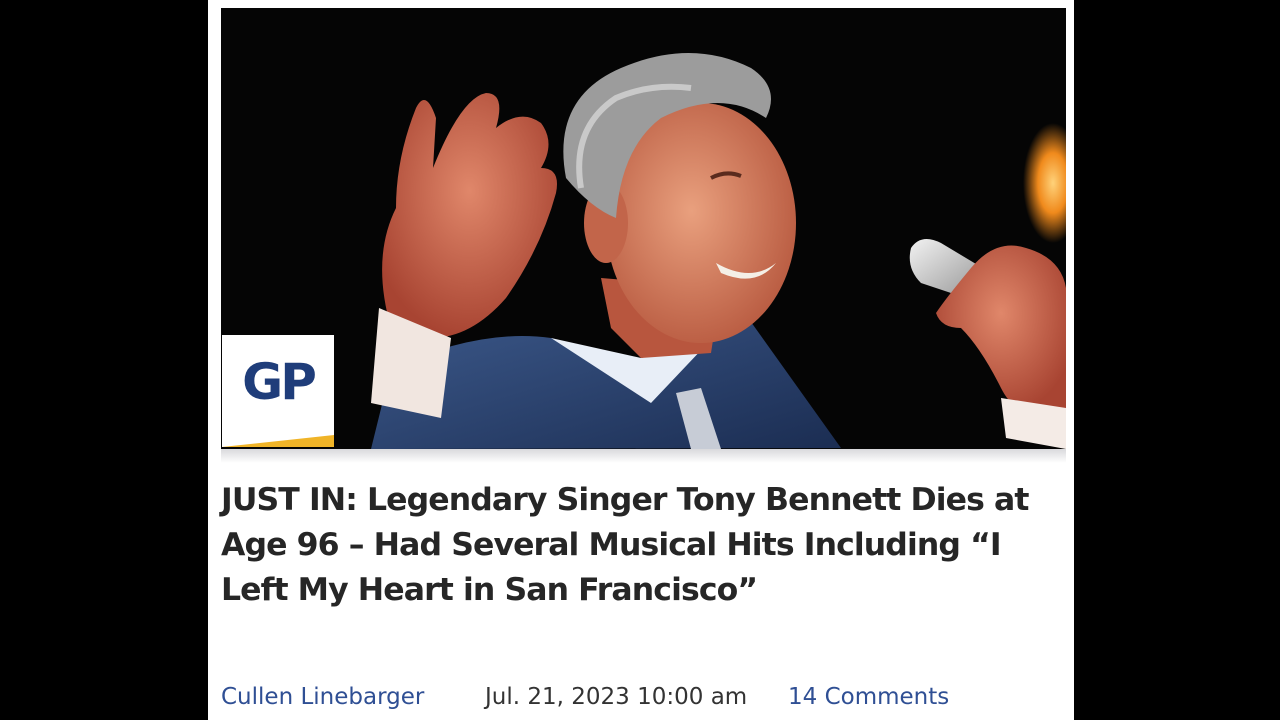 Image resolution: width=1280 pixels, height=720 pixels. I want to click on hero-shadow, so click(643, 456).